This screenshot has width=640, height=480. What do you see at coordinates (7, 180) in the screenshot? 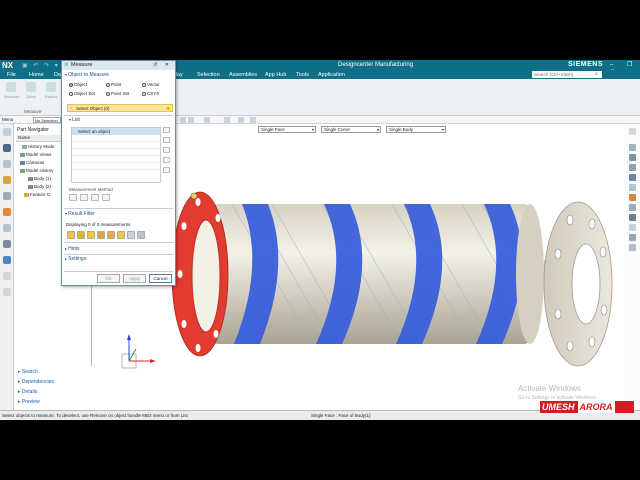
I see `reuse-library-icon` at bounding box center [7, 180].